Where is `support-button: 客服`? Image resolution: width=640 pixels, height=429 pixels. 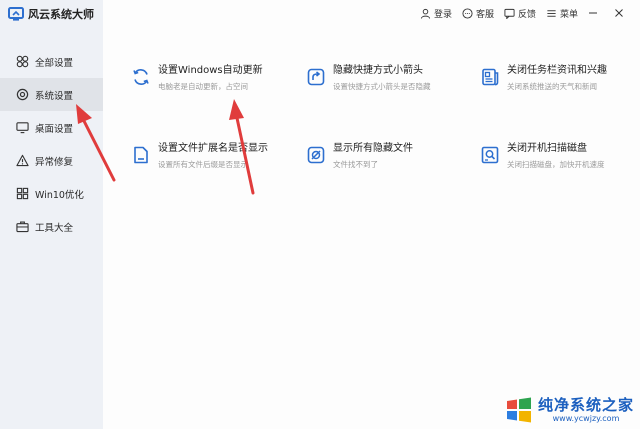
support-button: 客服 is located at coordinates (478, 13).